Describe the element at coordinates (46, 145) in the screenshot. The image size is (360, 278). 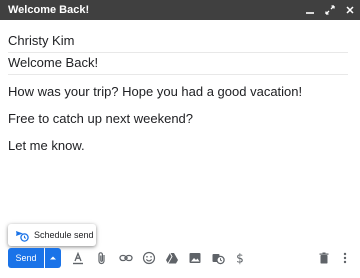
I see `body-line: Let me know.` at that location.